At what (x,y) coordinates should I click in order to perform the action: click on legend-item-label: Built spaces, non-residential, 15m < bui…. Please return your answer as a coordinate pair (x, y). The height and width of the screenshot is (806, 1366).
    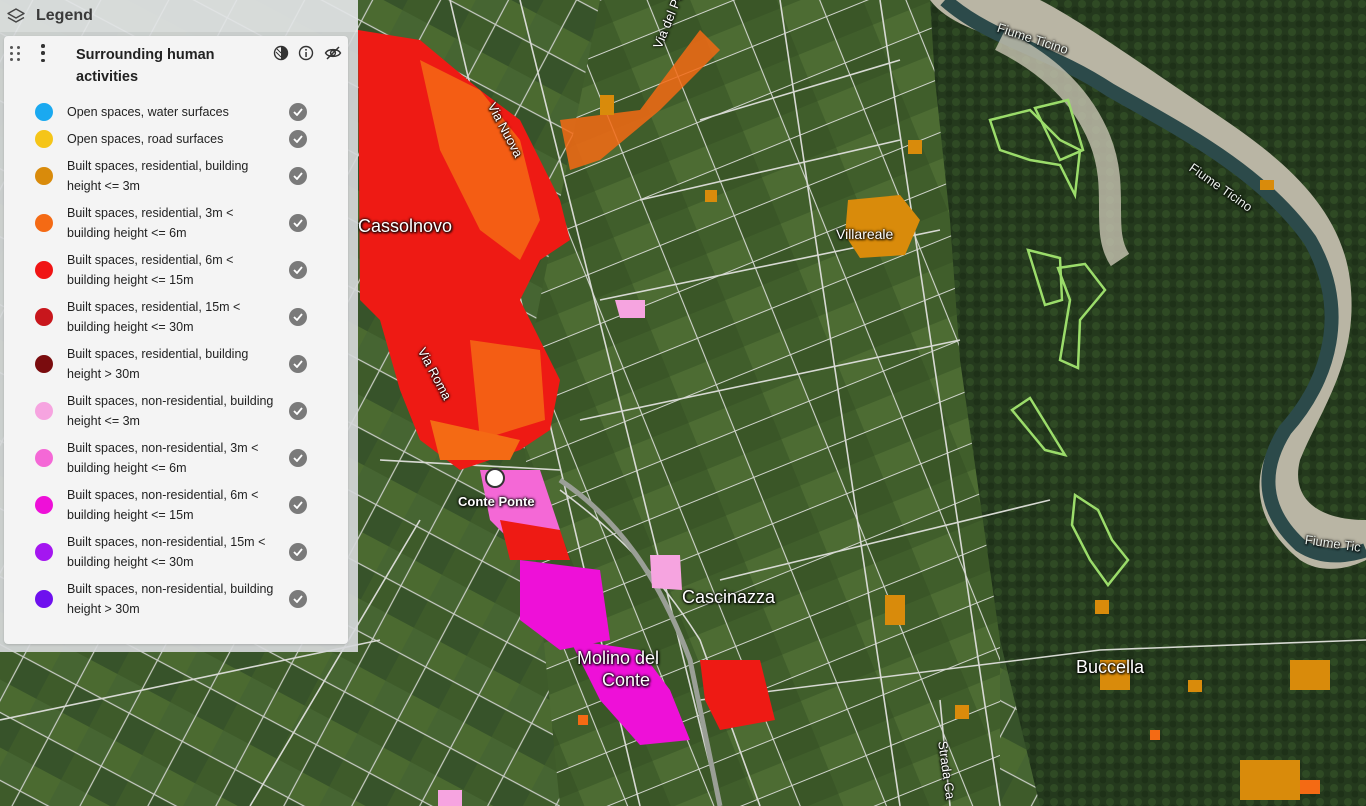
    Looking at the image, I should click on (166, 551).